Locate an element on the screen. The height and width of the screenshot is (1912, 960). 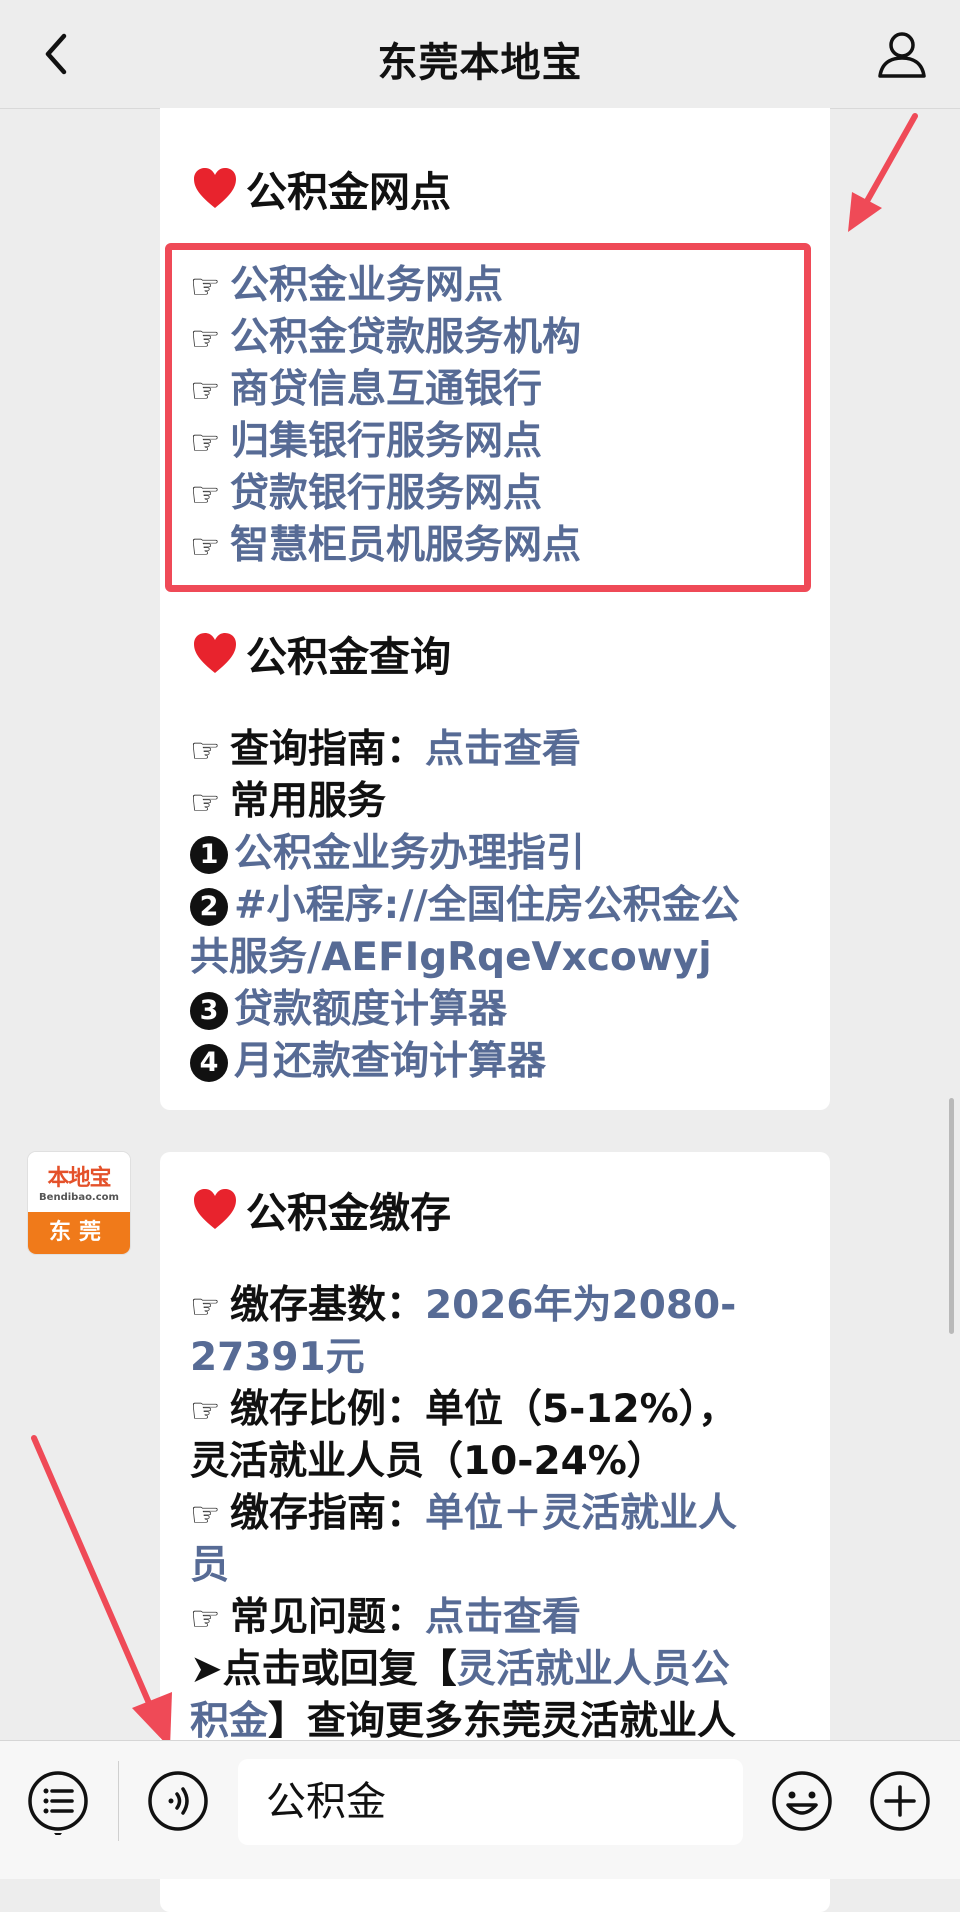
highlight-box is located at coordinates (488, 417).